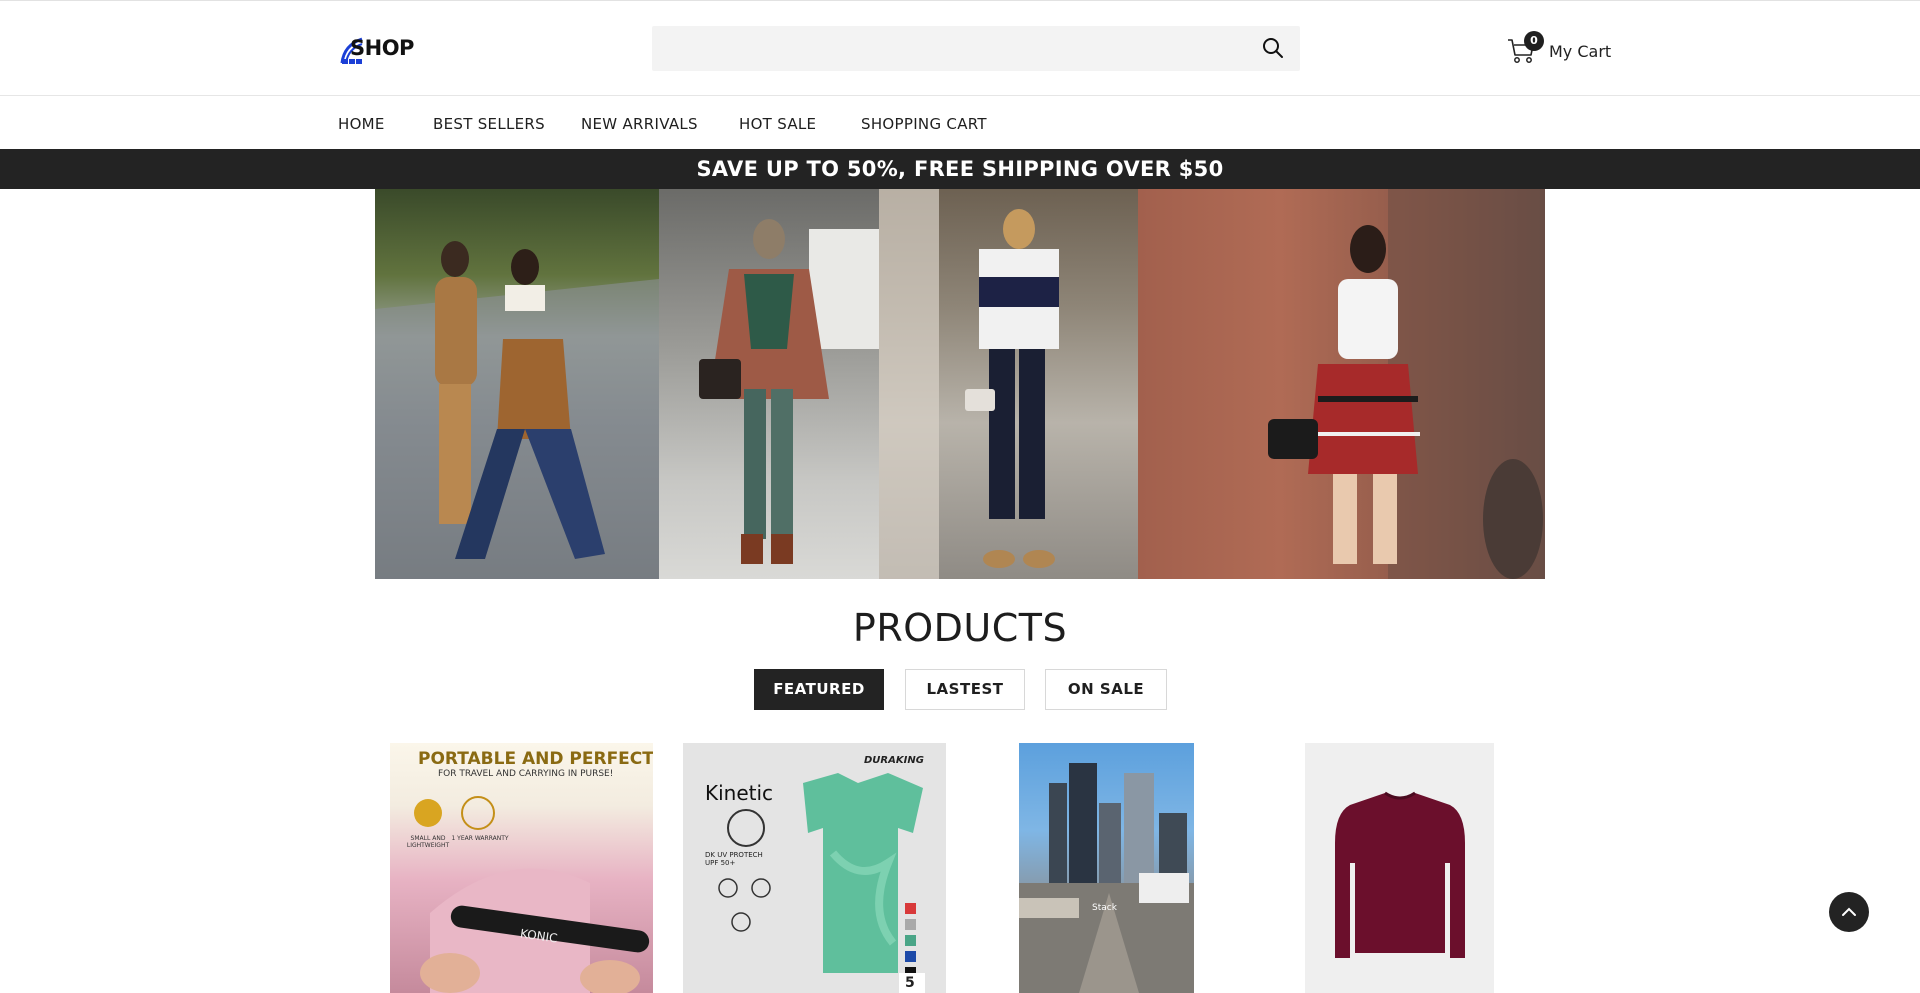 The image size is (1920, 993). Describe the element at coordinates (361, 124) in the screenshot. I see `nav-item-home: HOME` at that location.